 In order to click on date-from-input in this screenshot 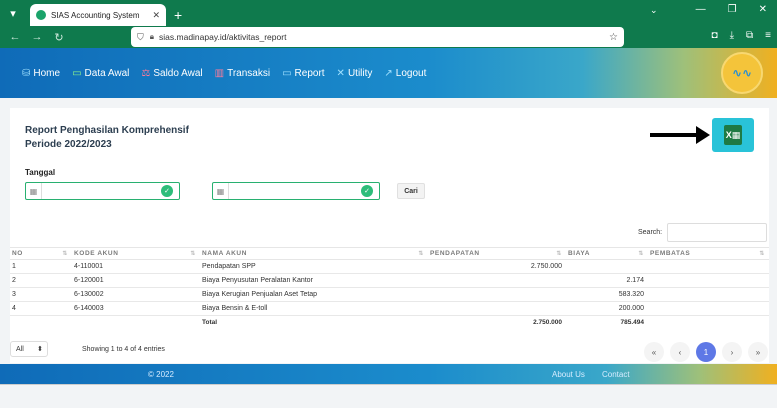, I will do `click(101, 191)`.